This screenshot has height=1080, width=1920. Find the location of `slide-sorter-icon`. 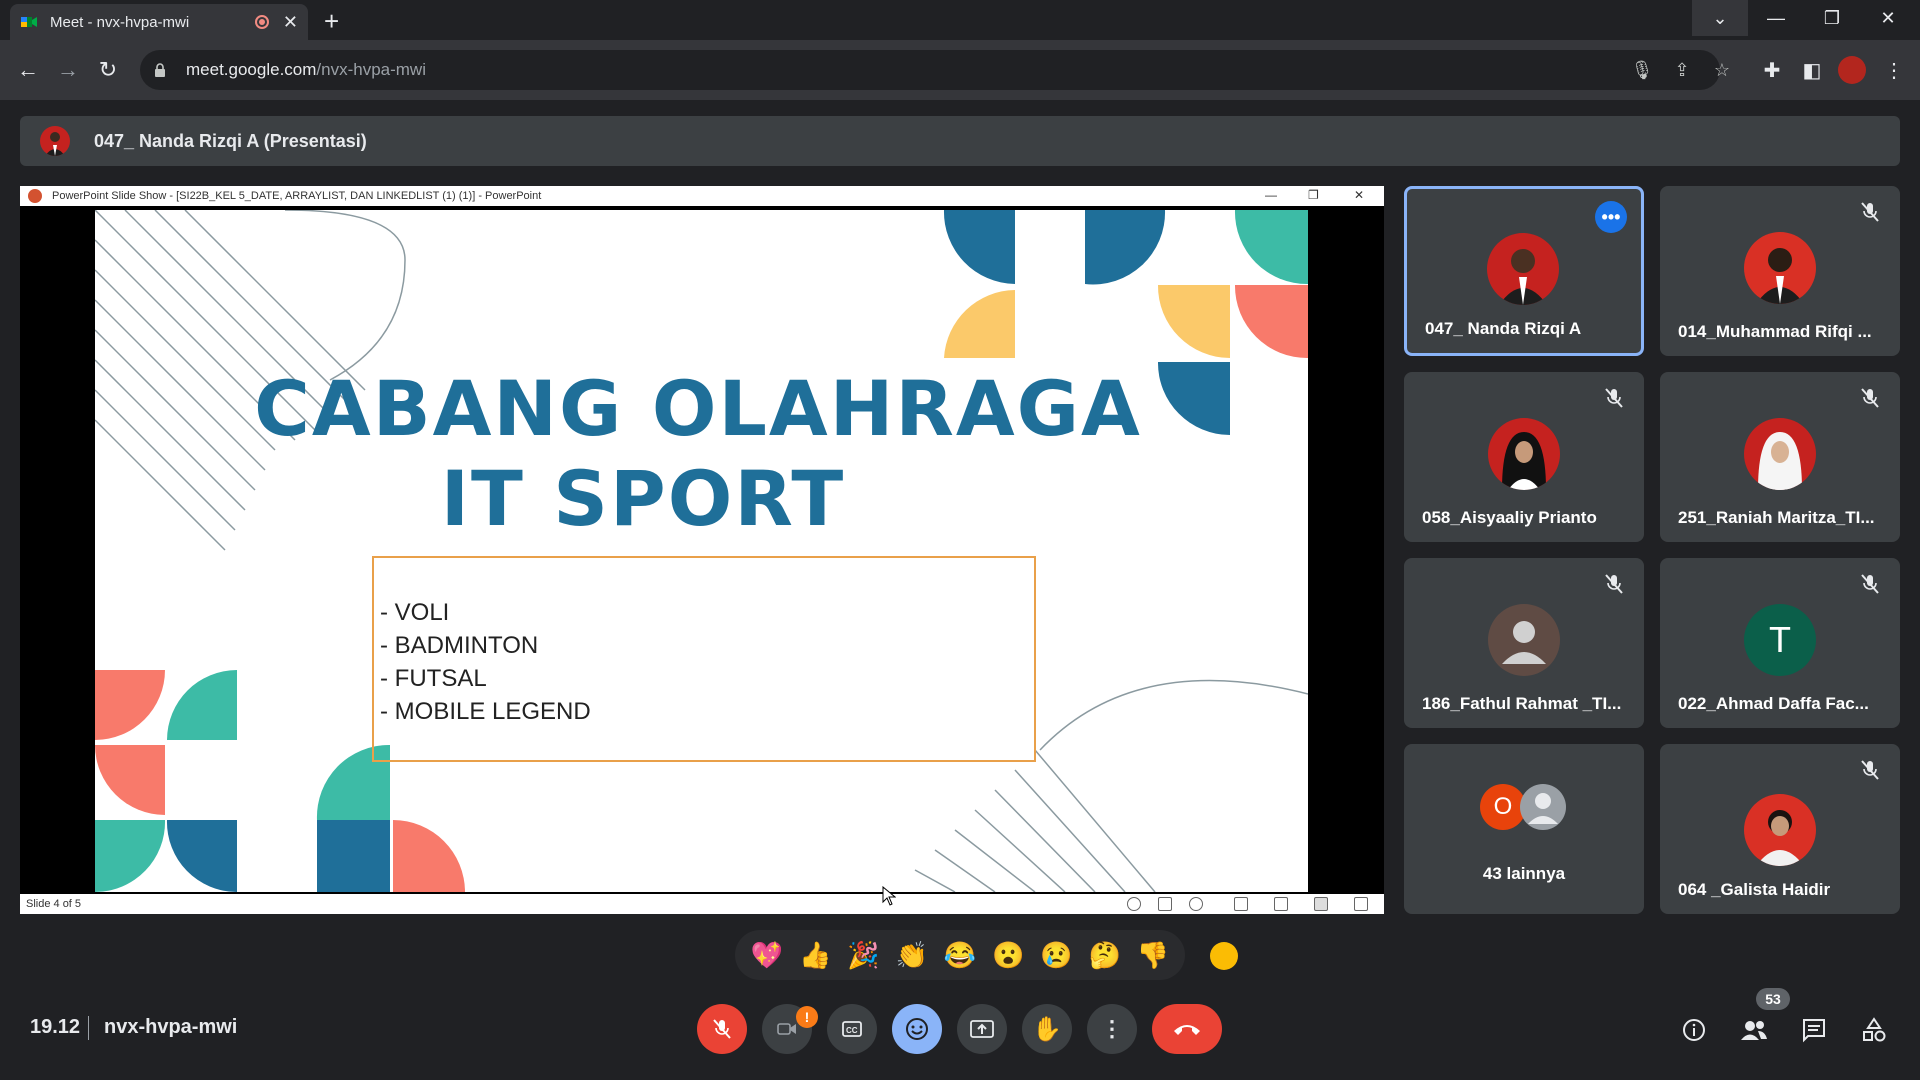

slide-sorter-icon is located at coordinates (1281, 904).